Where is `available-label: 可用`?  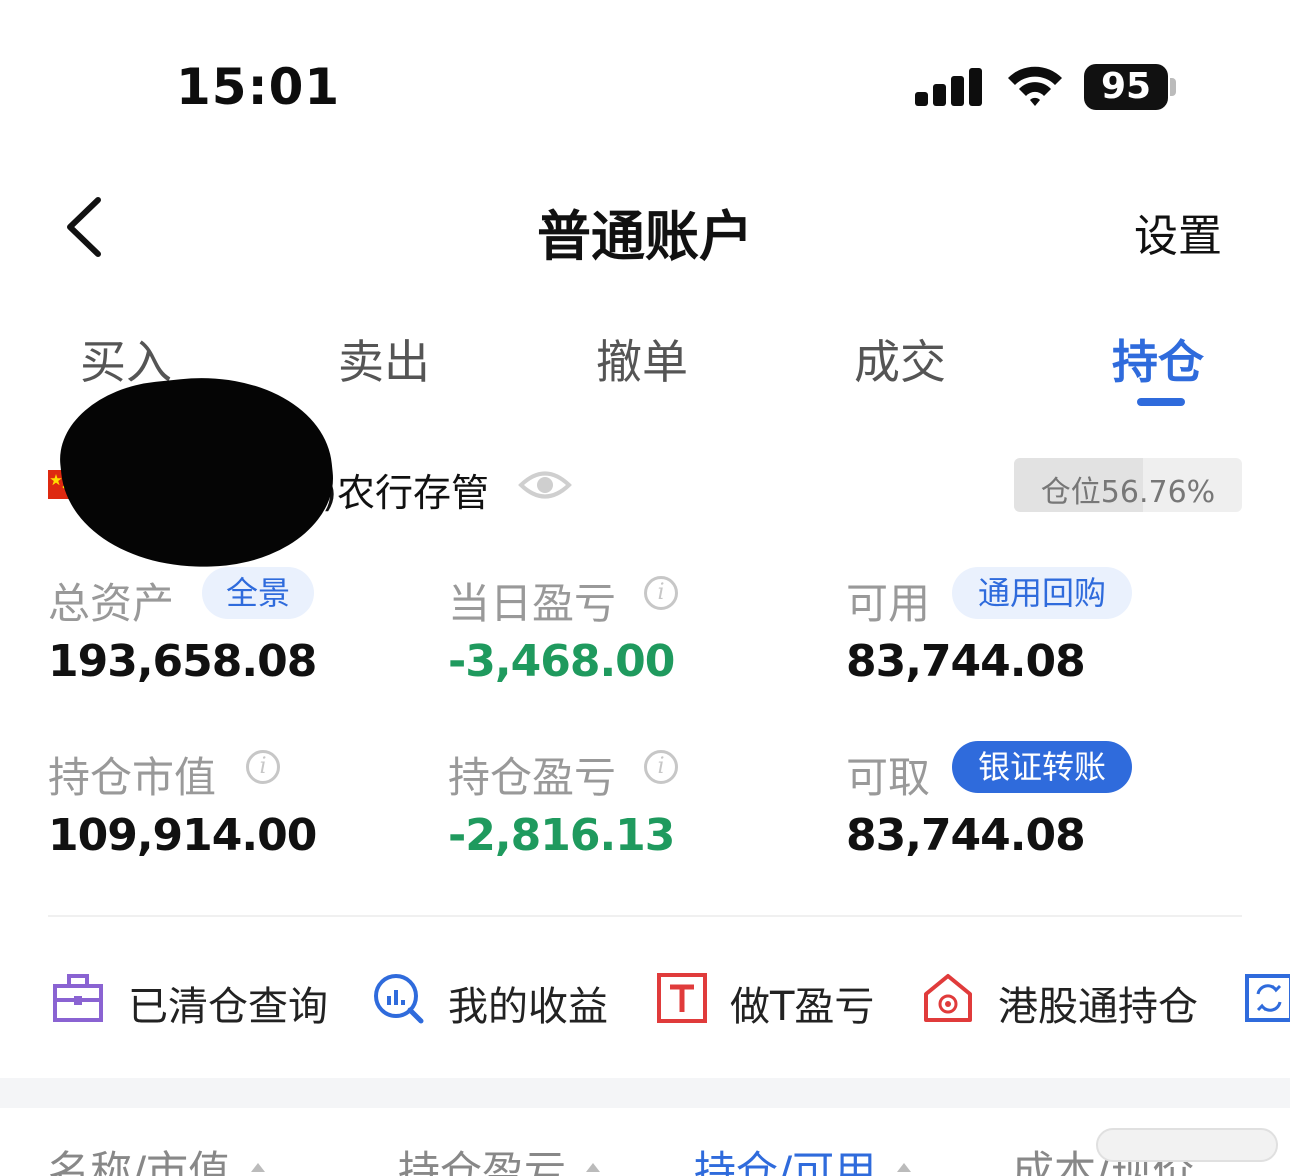
available-label: 可用 is located at coordinates (888, 603).